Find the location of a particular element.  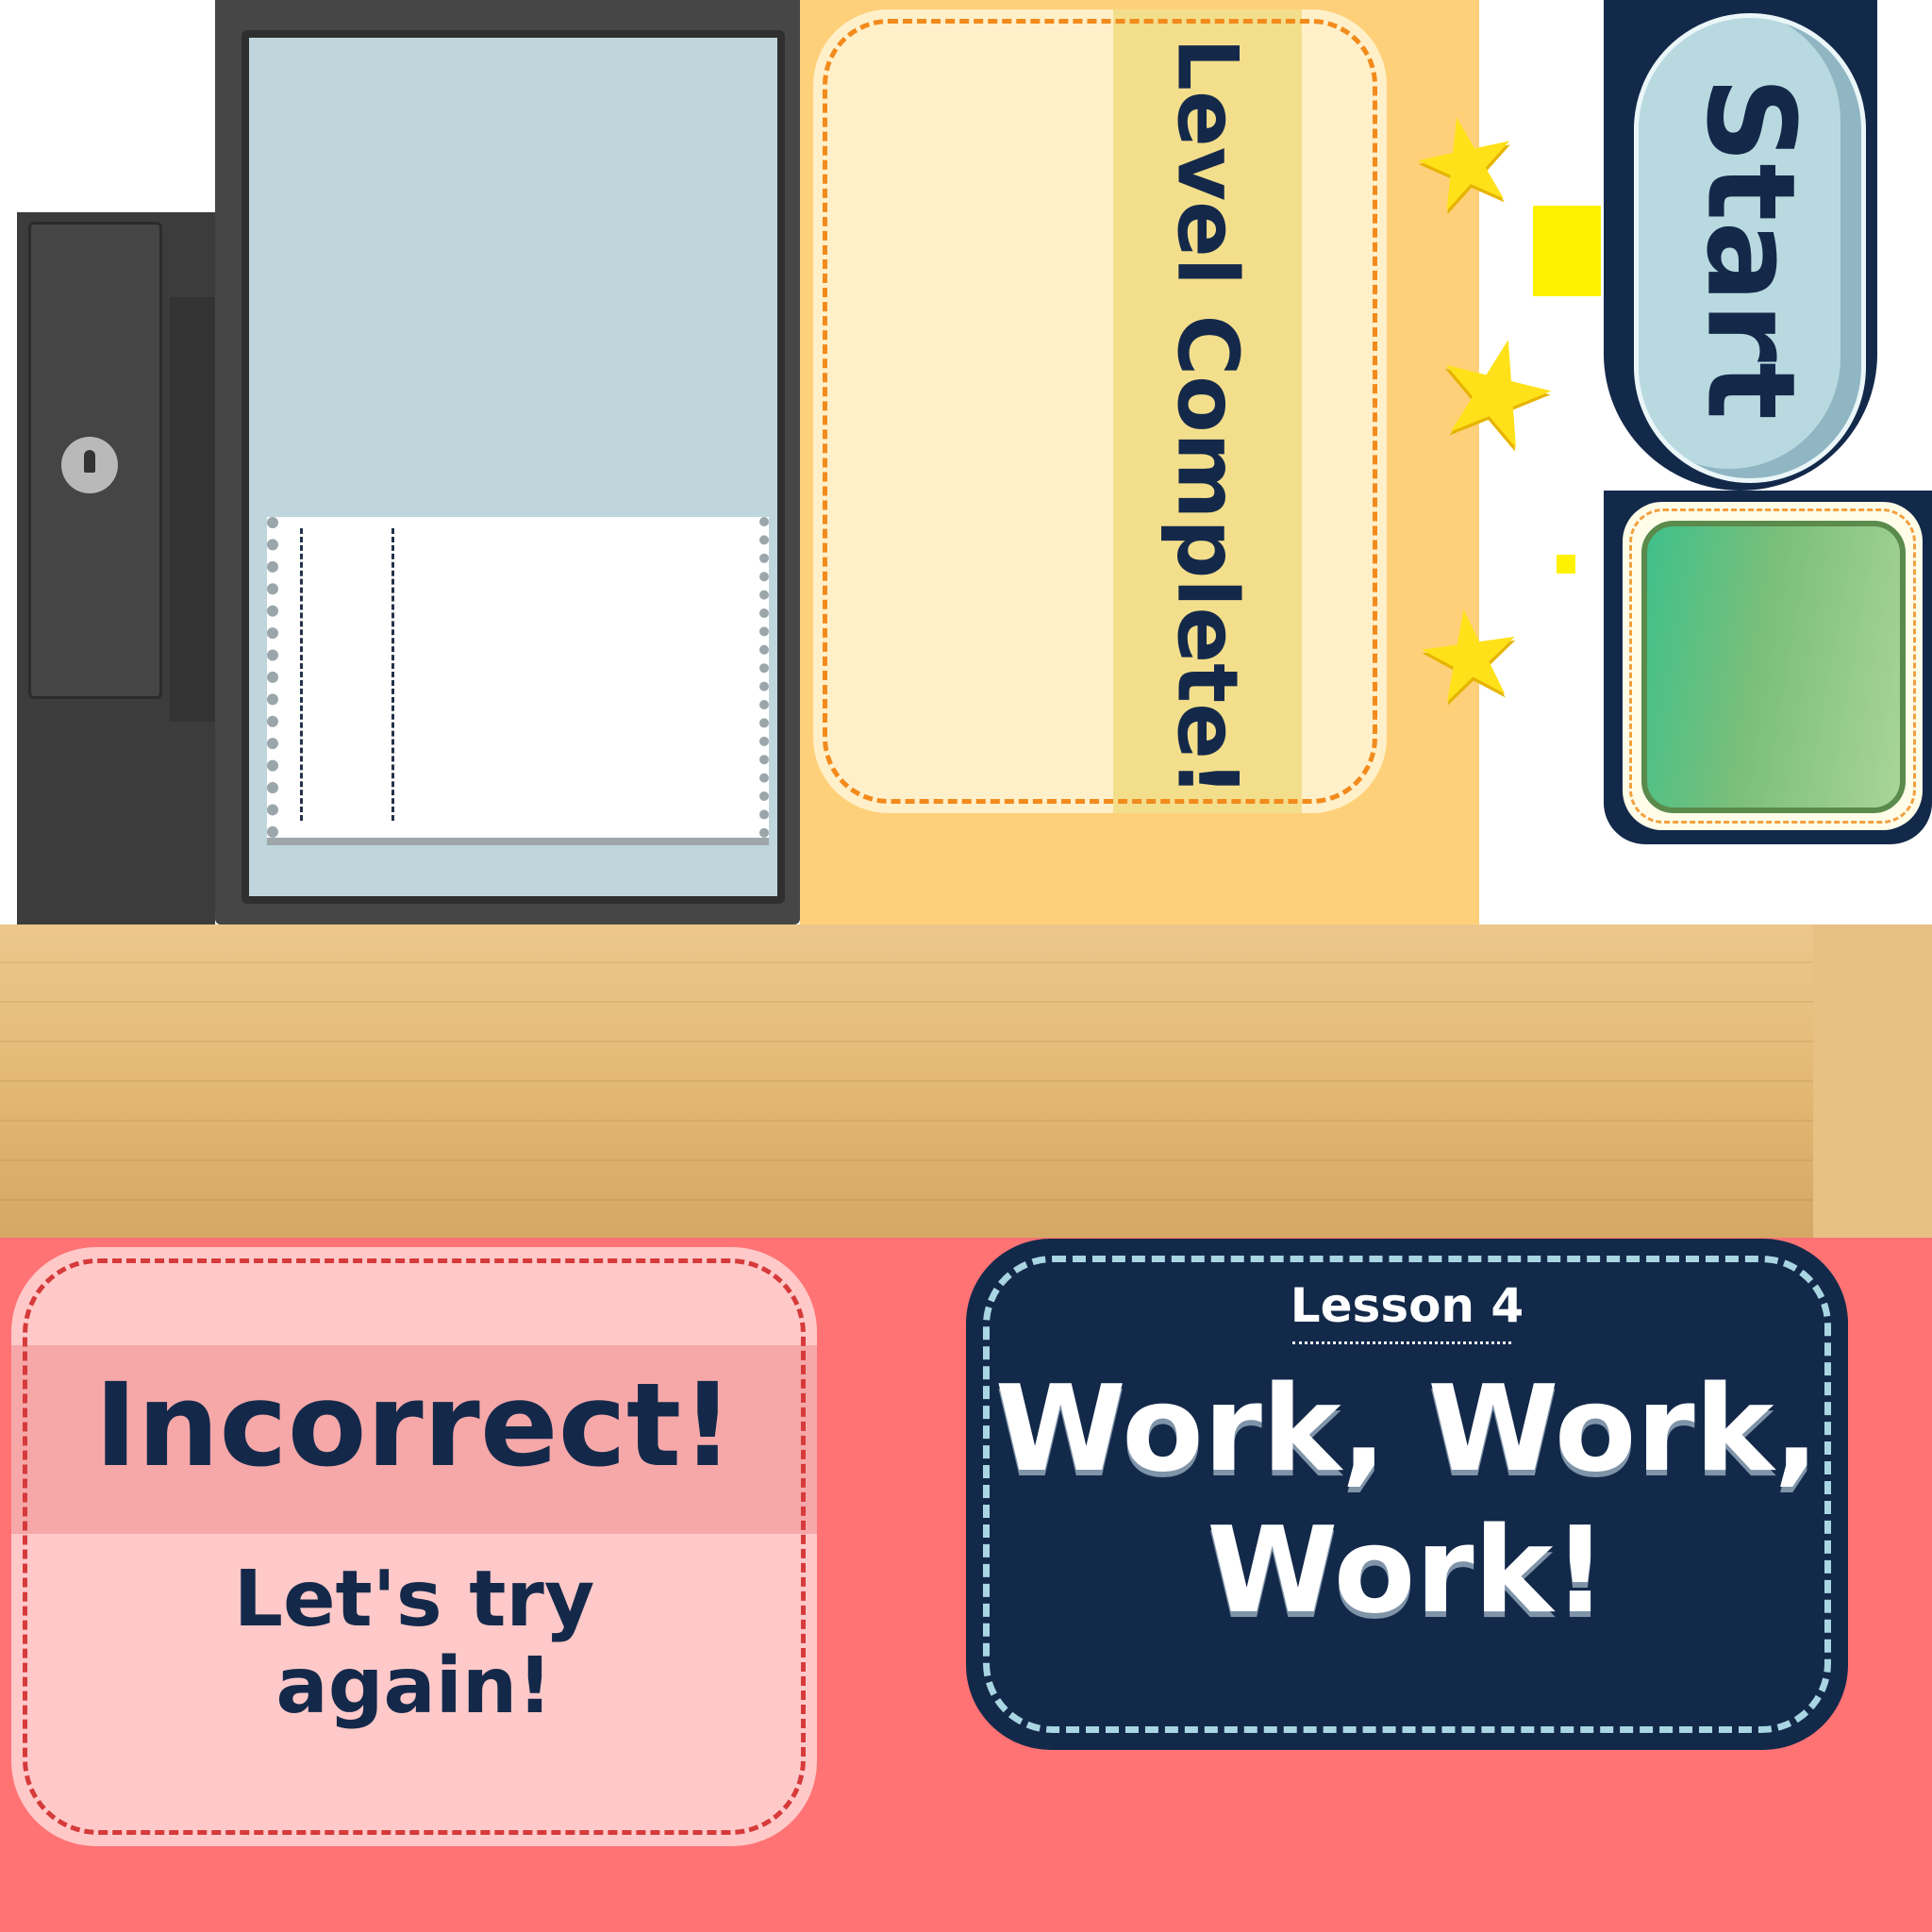

level-complete-title: Level Complete! is located at coordinates (1207, 418).